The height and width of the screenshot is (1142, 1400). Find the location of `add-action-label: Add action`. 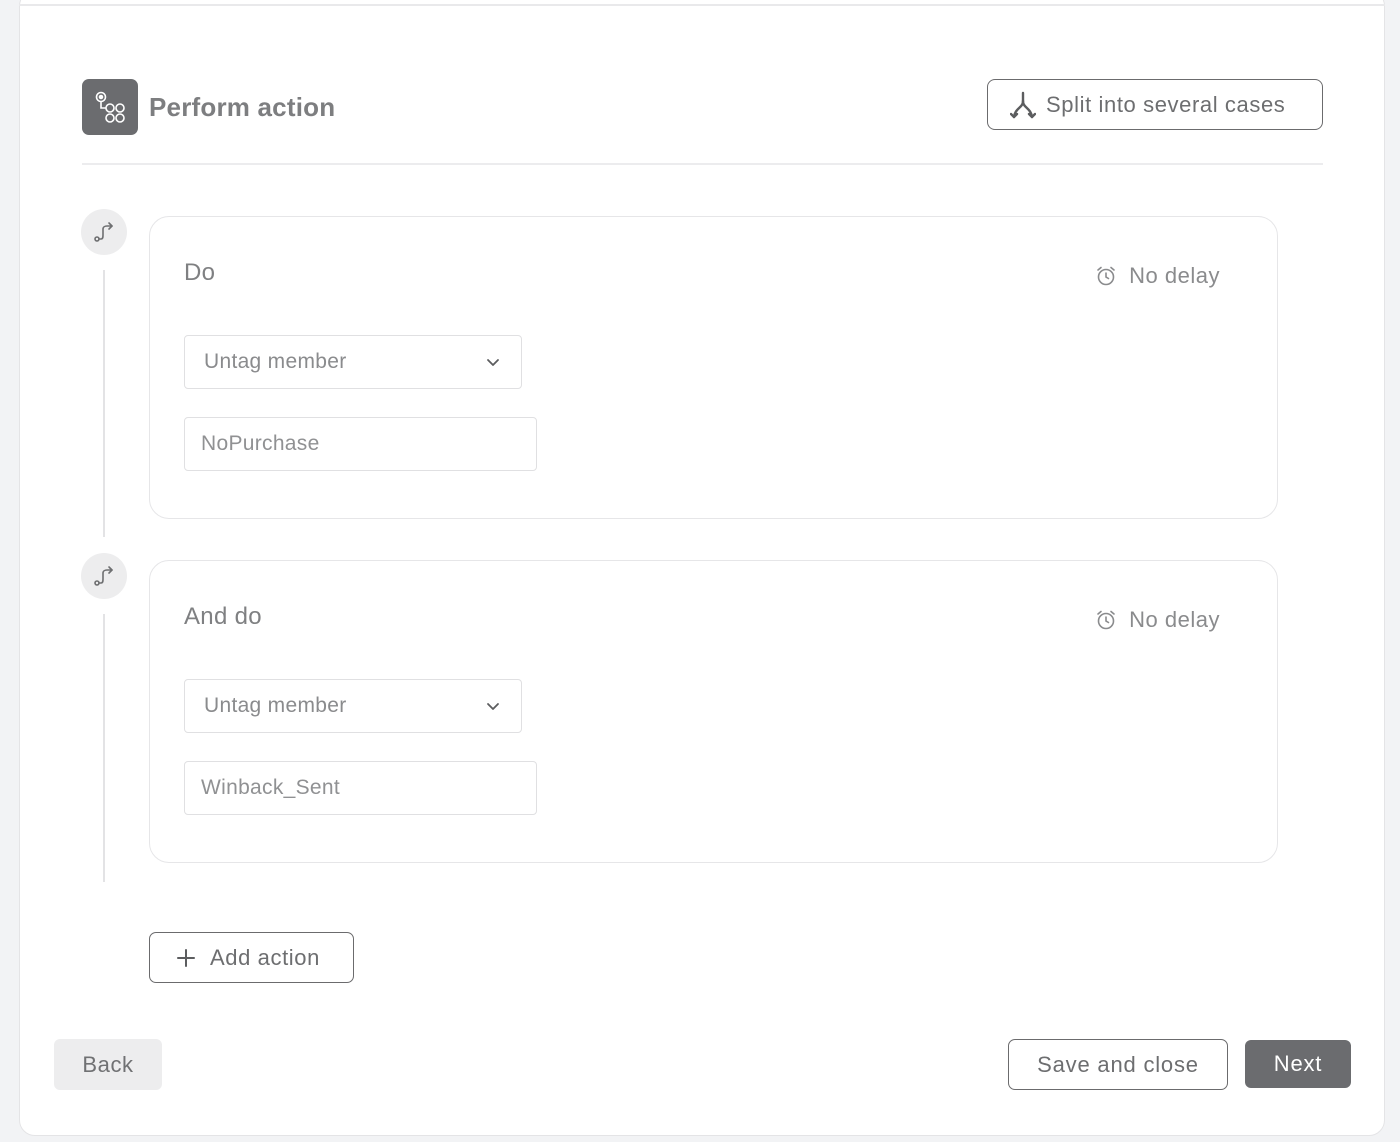

add-action-label: Add action is located at coordinates (265, 957).